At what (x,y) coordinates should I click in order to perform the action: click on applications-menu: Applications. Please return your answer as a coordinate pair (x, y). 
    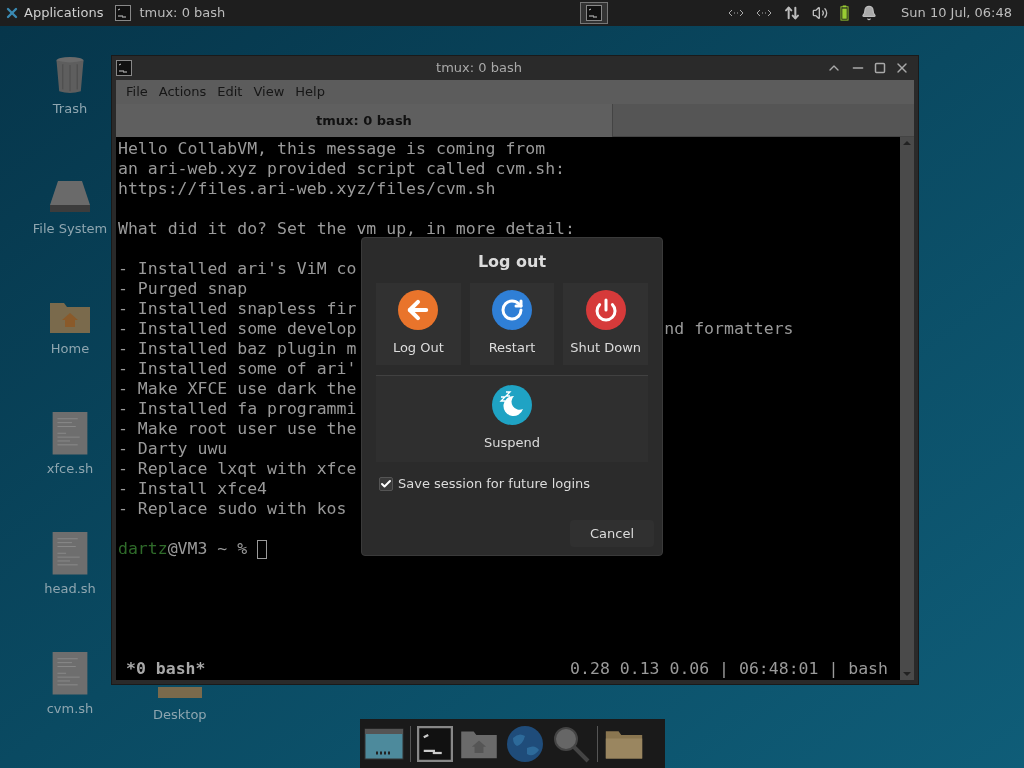
    Looking at the image, I should click on (56, 13).